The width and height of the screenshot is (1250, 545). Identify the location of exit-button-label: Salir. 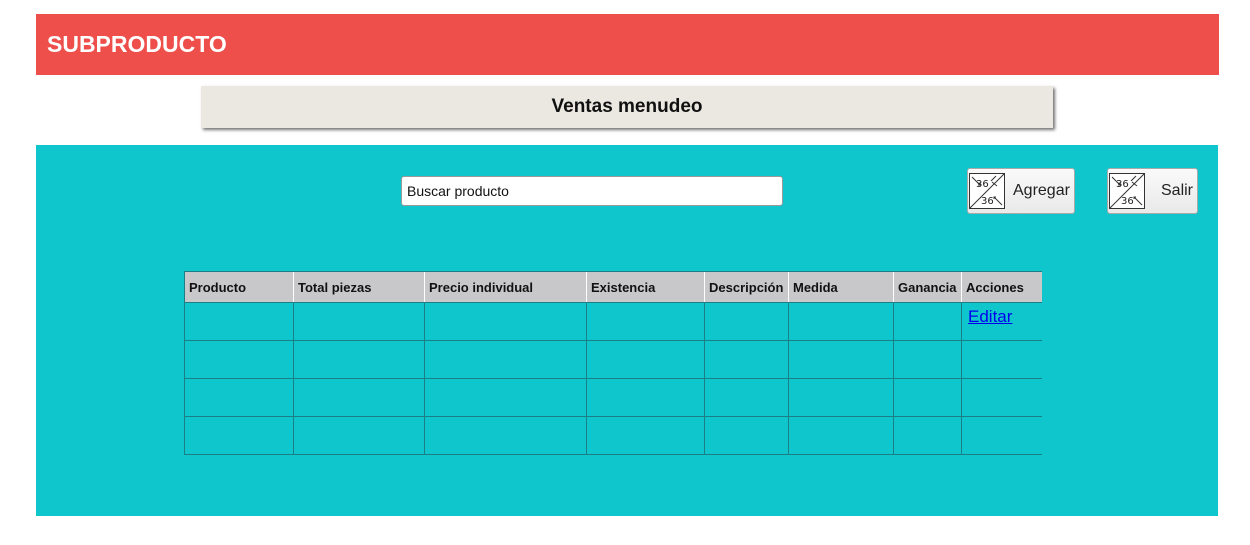
(1177, 190).